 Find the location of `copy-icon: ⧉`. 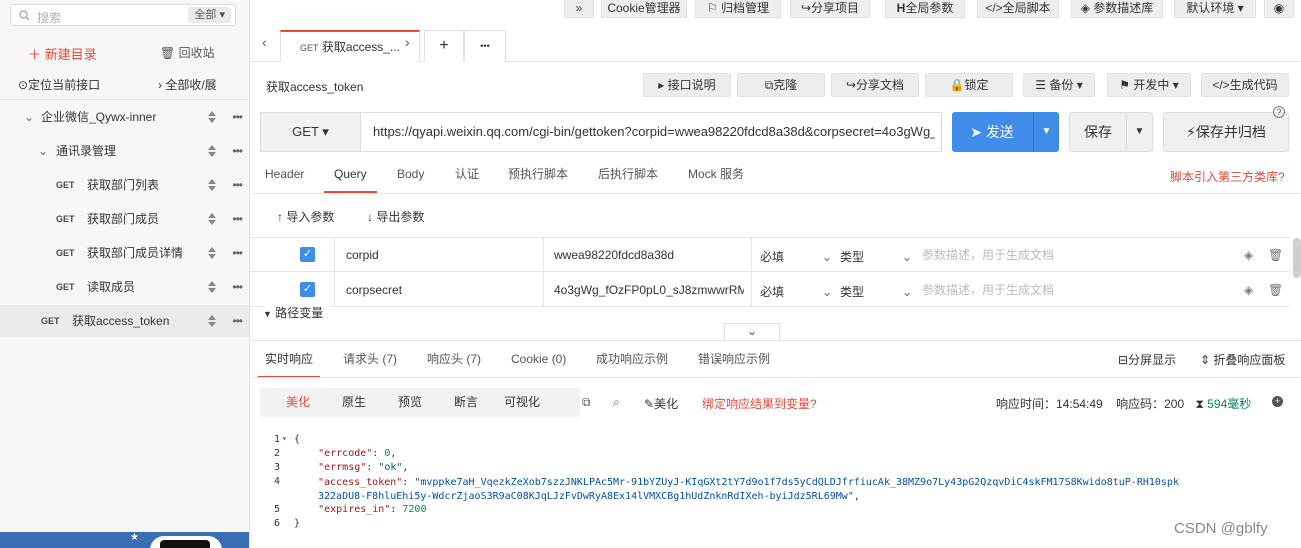

copy-icon: ⧉ is located at coordinates (586, 402).